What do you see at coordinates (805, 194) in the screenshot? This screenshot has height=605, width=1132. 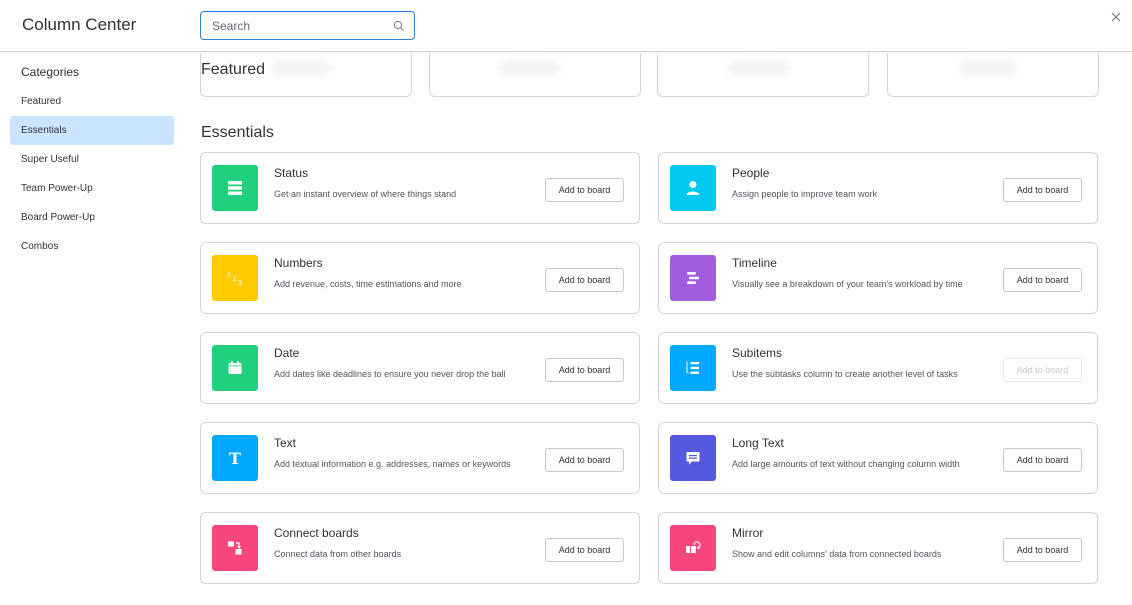 I see `column-description: Assign people to improve team work` at bounding box center [805, 194].